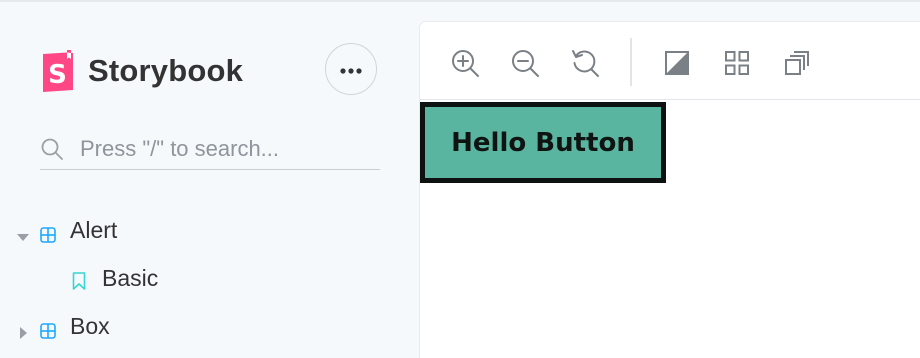 The width and height of the screenshot is (920, 358). I want to click on svg-text: S, so click(57, 75).